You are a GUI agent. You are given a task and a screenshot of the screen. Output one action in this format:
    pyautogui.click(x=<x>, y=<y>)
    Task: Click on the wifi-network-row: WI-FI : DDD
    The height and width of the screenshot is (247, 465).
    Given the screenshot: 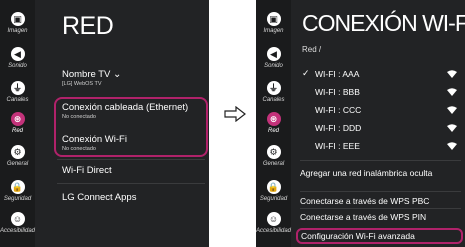 What is the action you would take?
    pyautogui.click(x=379, y=129)
    